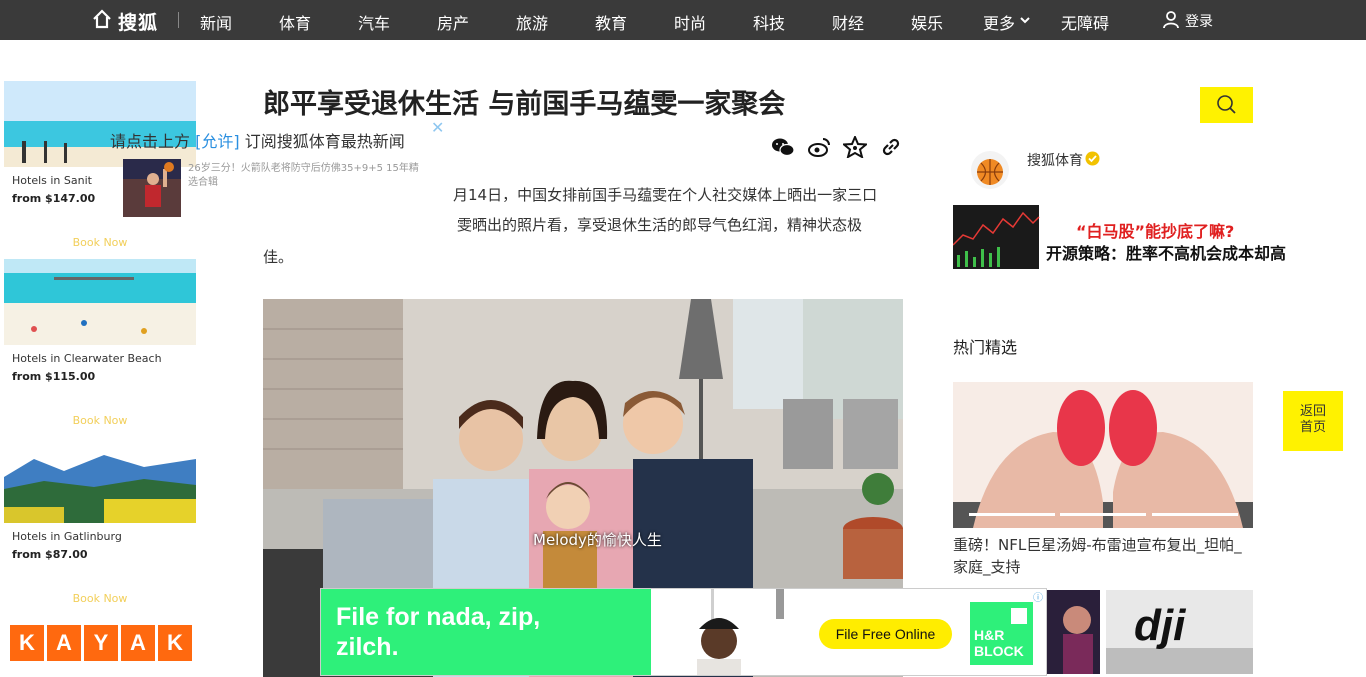 Image resolution: width=1366 pixels, height=677 pixels. What do you see at coordinates (611, 22) in the screenshot?
I see `nav-education: 教育` at bounding box center [611, 22].